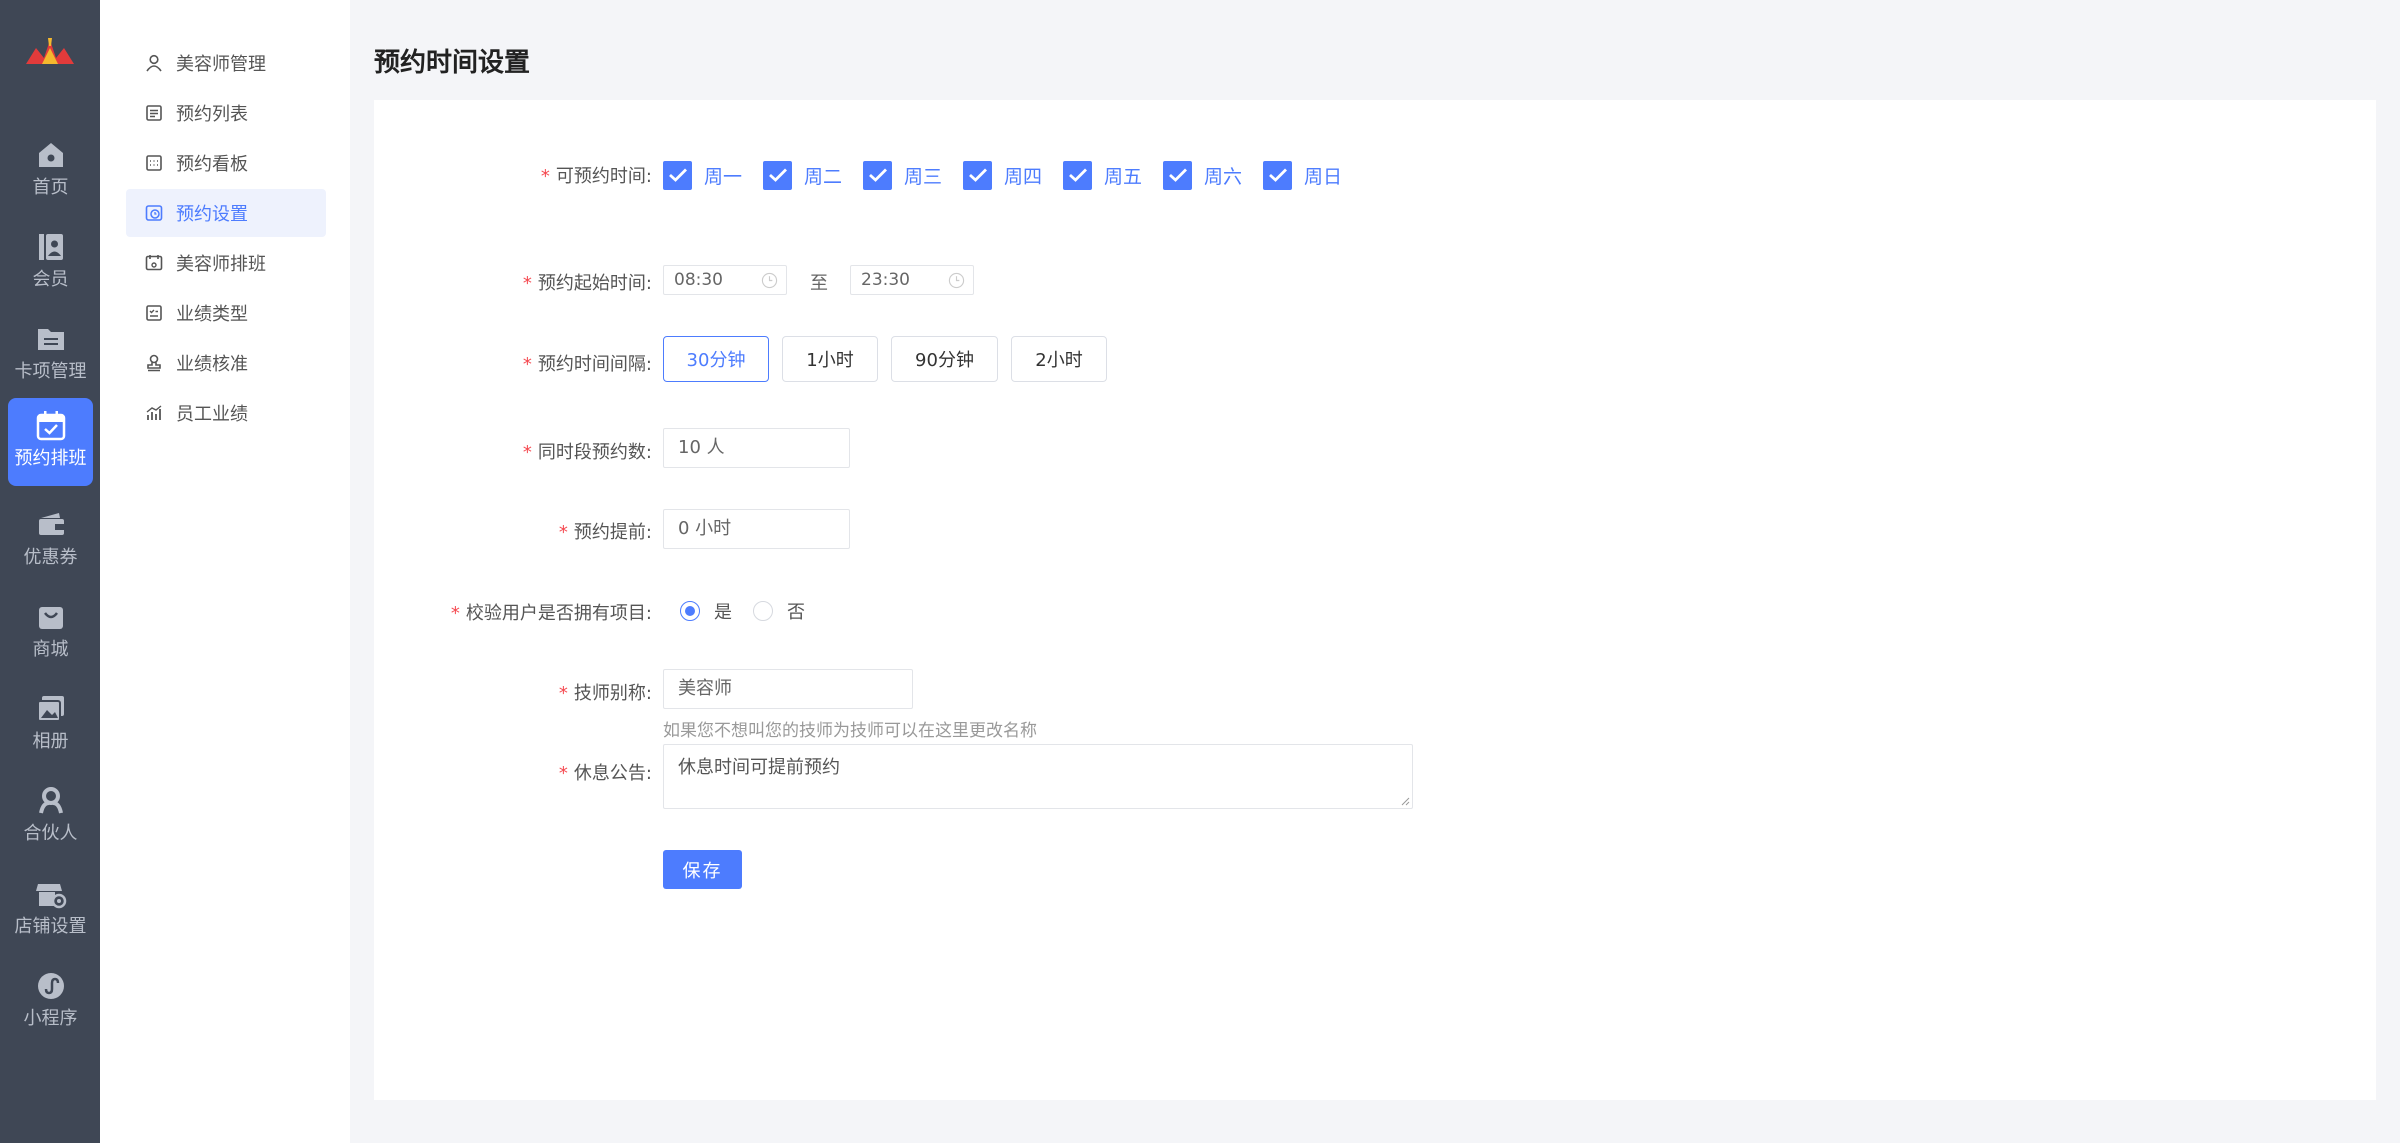  Describe the element at coordinates (50, 618) in the screenshot. I see `shopping-bag-icon` at that location.